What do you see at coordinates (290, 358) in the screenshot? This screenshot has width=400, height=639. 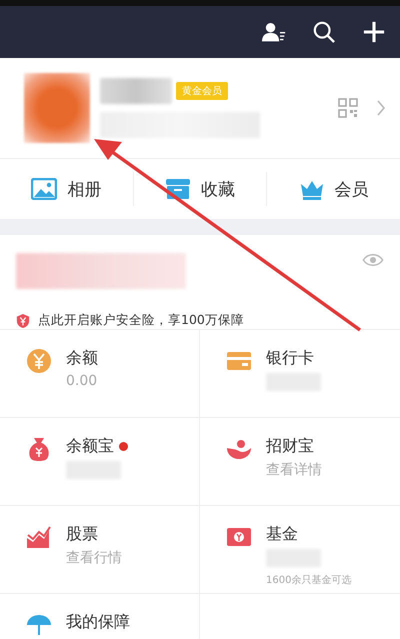 I see `asset-title: 银行卡` at bounding box center [290, 358].